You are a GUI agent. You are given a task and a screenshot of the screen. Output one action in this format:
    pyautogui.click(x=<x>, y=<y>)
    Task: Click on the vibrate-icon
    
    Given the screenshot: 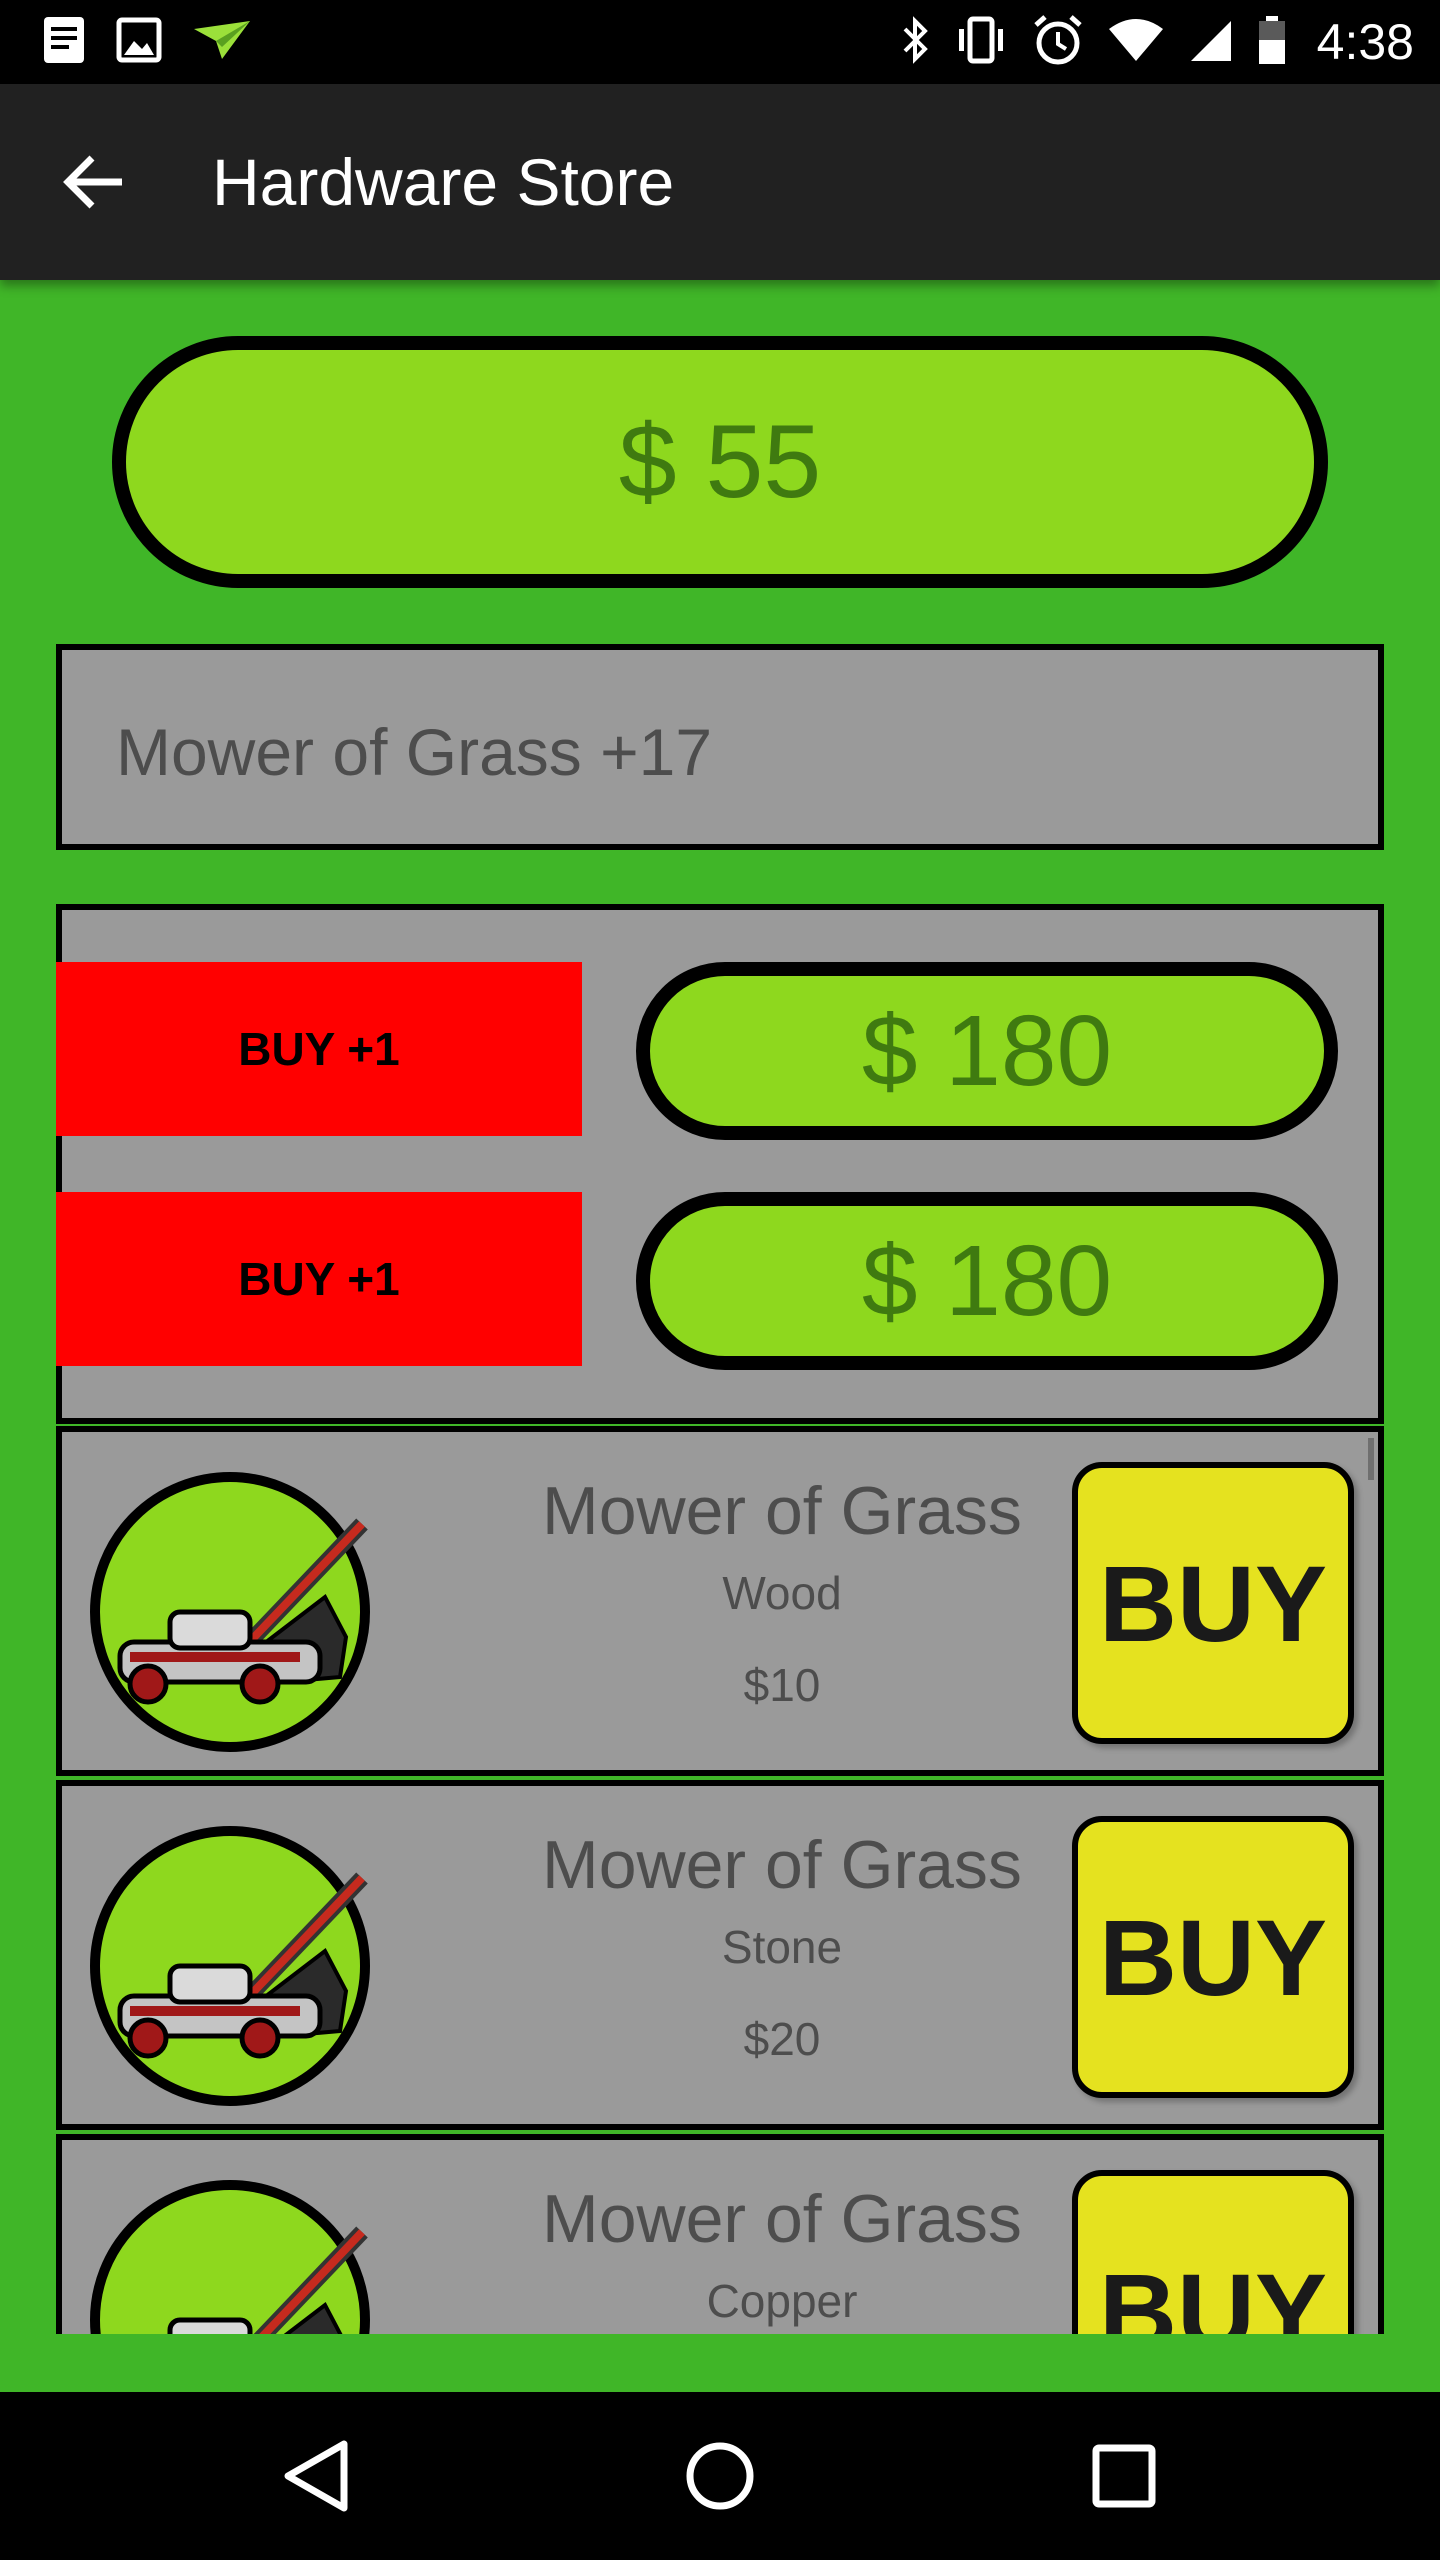 What is the action you would take?
    pyautogui.click(x=981, y=42)
    